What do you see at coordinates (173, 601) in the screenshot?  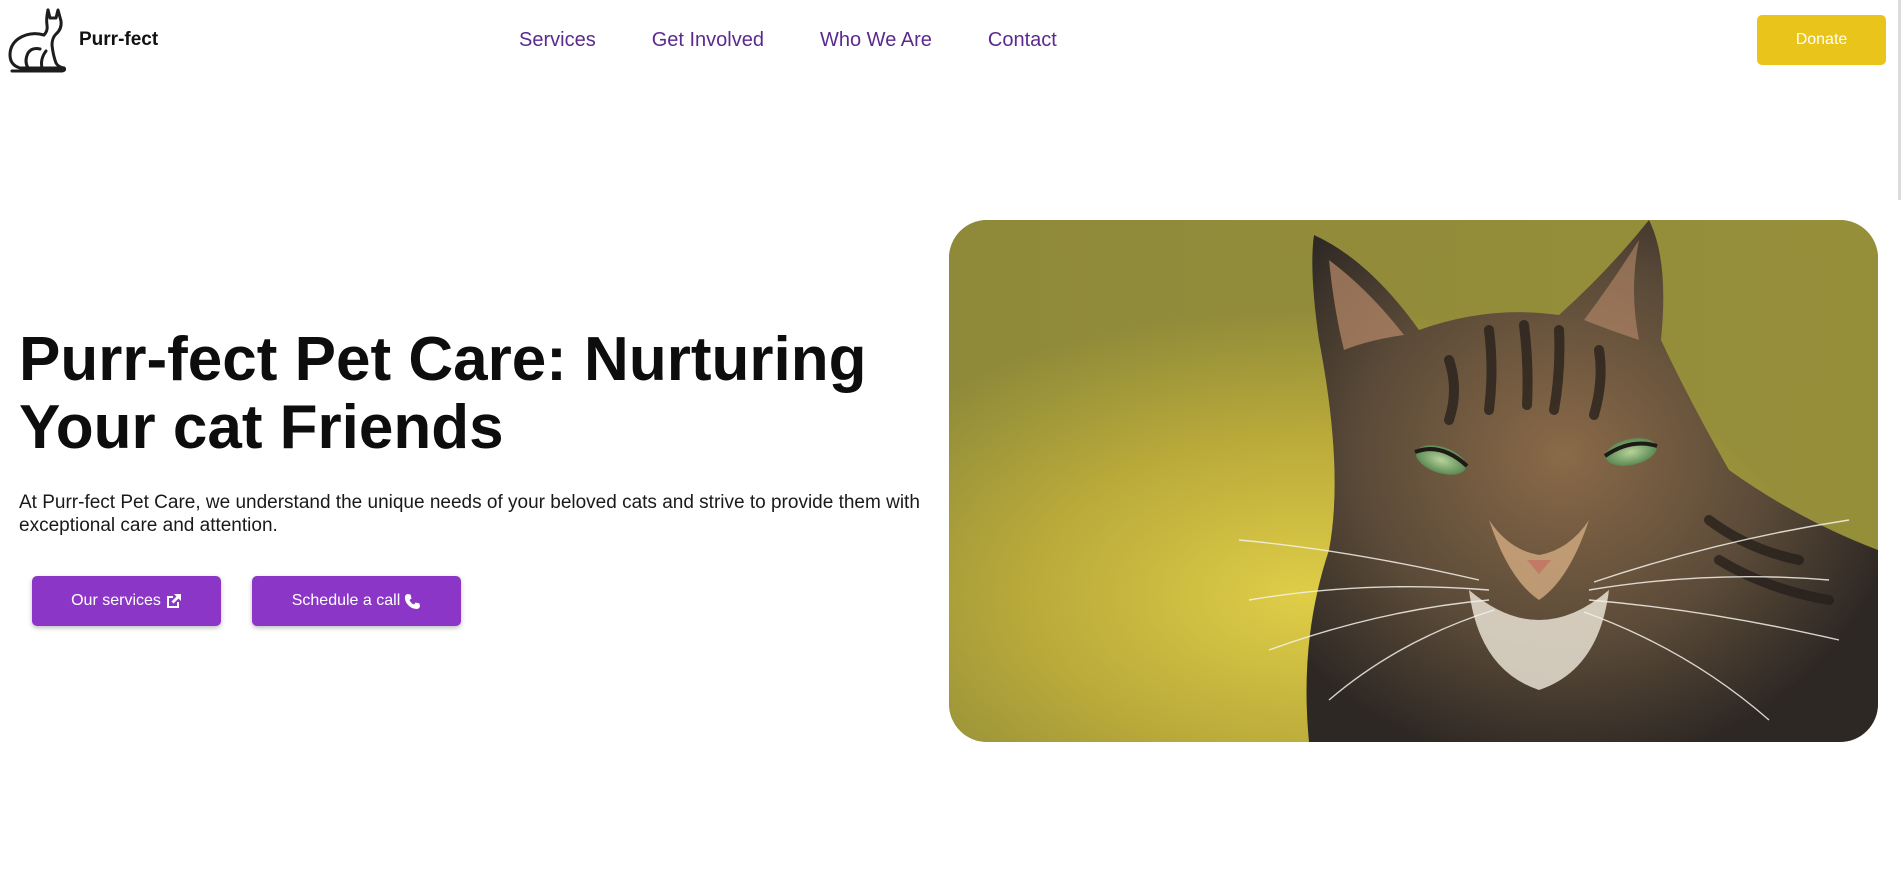 I see `external-link-icon` at bounding box center [173, 601].